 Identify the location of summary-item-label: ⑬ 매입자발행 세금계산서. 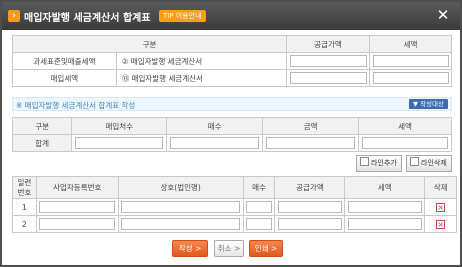
(201, 78).